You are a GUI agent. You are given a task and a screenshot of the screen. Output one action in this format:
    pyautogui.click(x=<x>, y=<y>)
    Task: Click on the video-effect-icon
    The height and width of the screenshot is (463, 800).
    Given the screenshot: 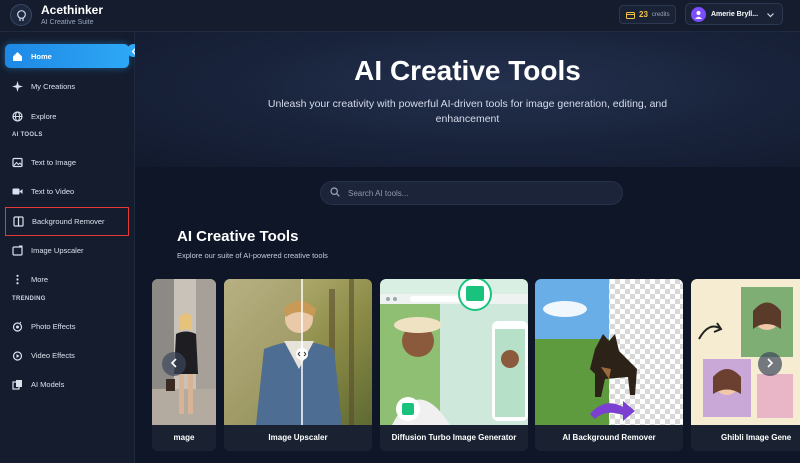 What is the action you would take?
    pyautogui.click(x=17, y=355)
    